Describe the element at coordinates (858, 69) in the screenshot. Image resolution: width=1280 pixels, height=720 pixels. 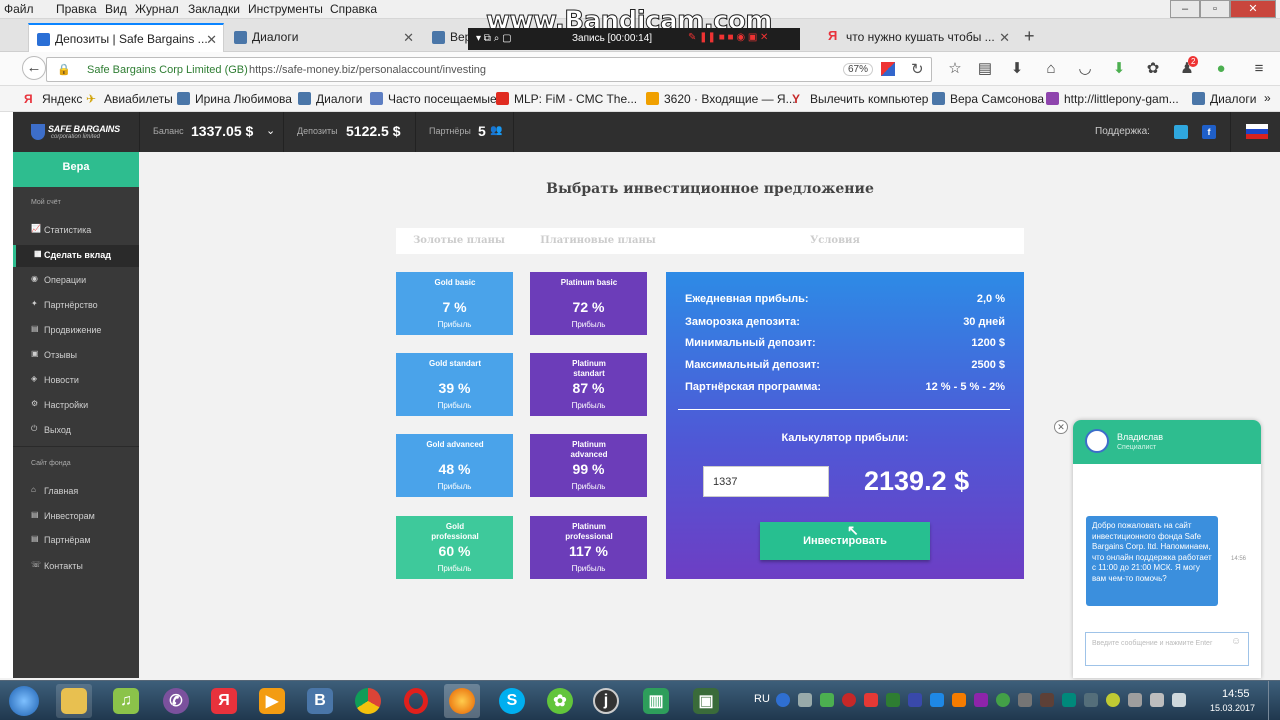
I see `zoom-level: 67%` at that location.